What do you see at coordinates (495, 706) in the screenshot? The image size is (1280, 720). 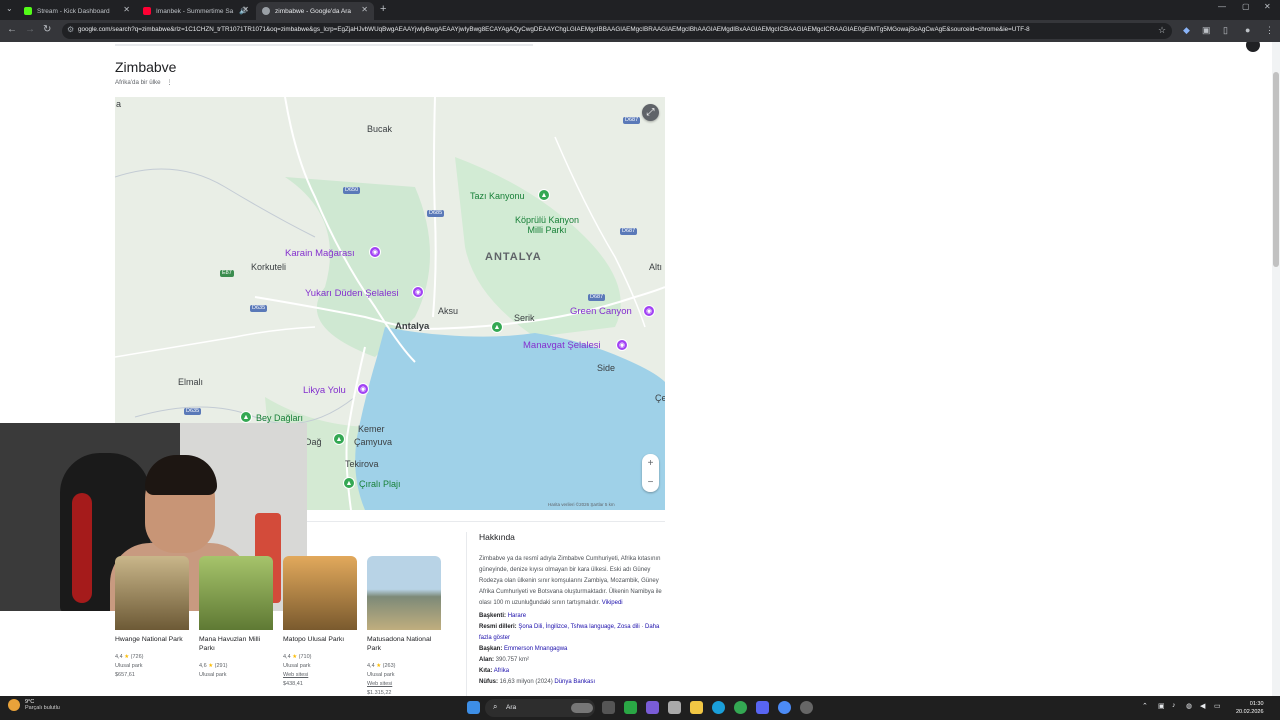 I see `search-icon: ⌕` at bounding box center [495, 706].